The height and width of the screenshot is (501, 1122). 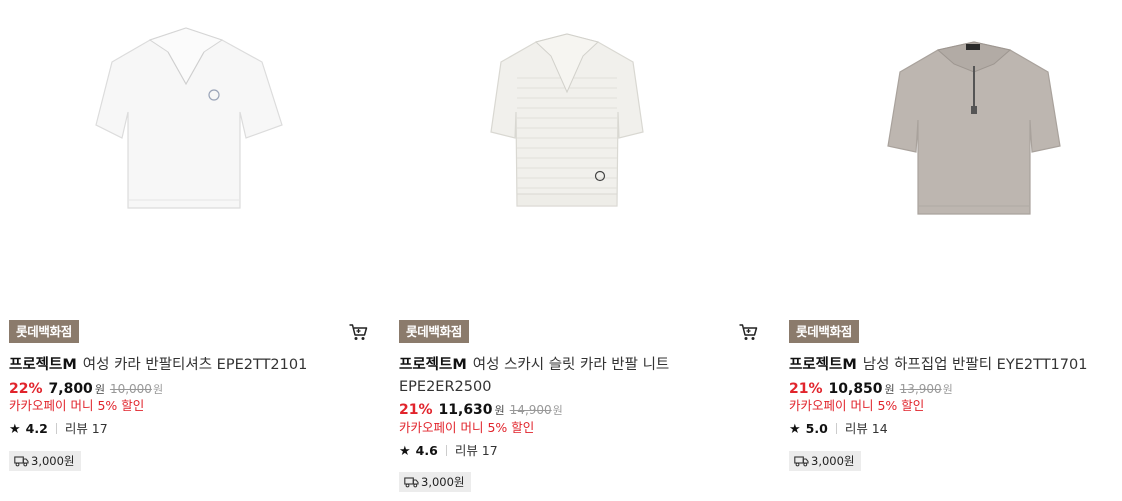 What do you see at coordinates (816, 428) in the screenshot?
I see `rating-value: 5.0` at bounding box center [816, 428].